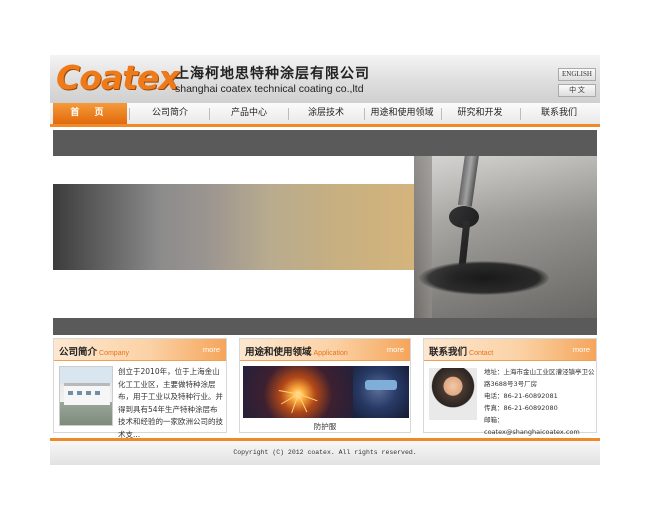 The height and width of the screenshot is (520, 650). I want to click on about-panel-header: 公司简介 Company more, so click(140, 350).